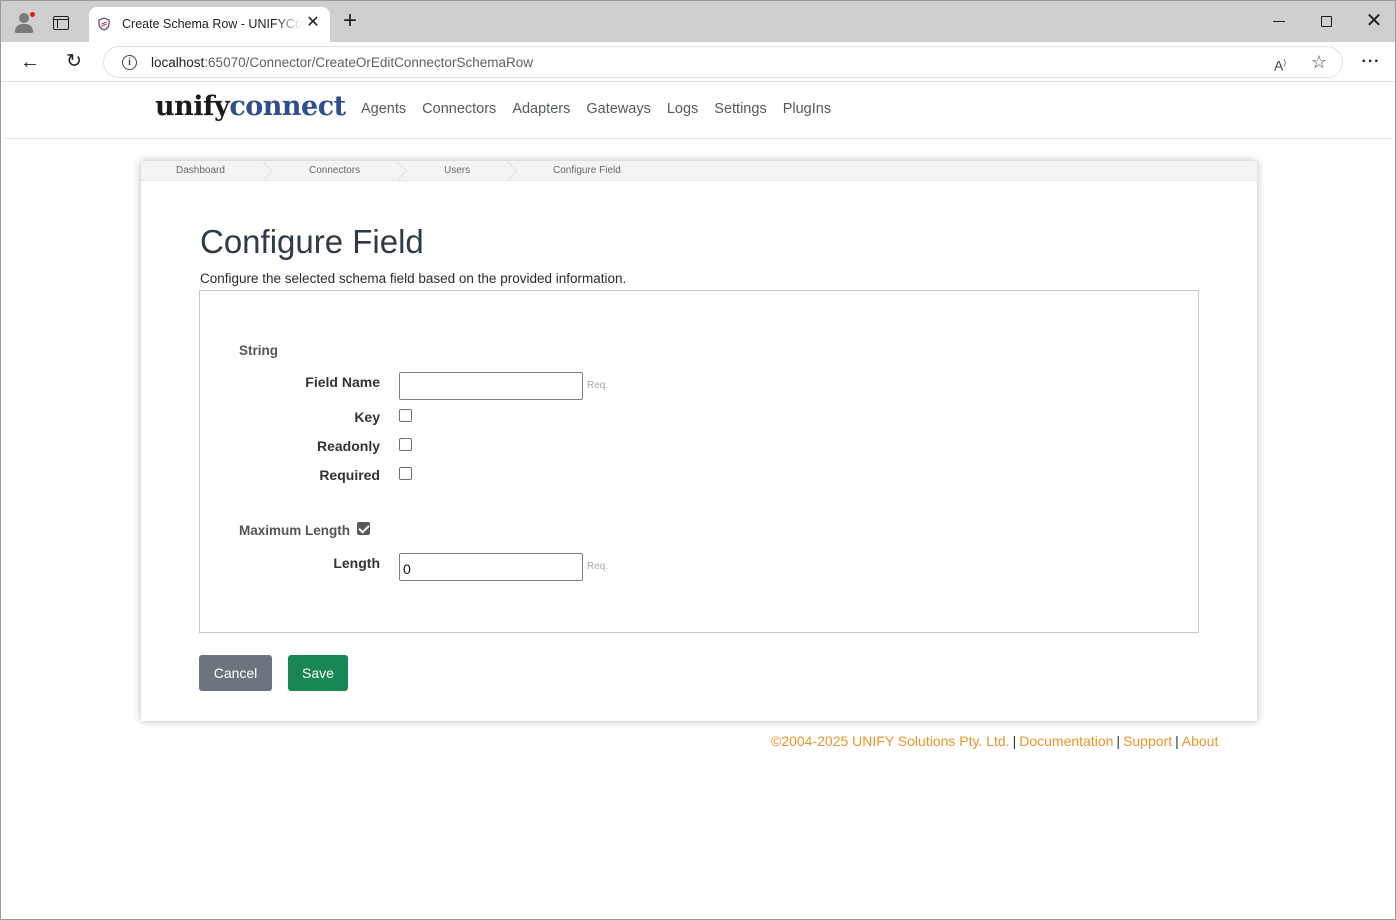 This screenshot has width=1396, height=920. What do you see at coordinates (24, 22) in the screenshot?
I see `profile-icon` at bounding box center [24, 22].